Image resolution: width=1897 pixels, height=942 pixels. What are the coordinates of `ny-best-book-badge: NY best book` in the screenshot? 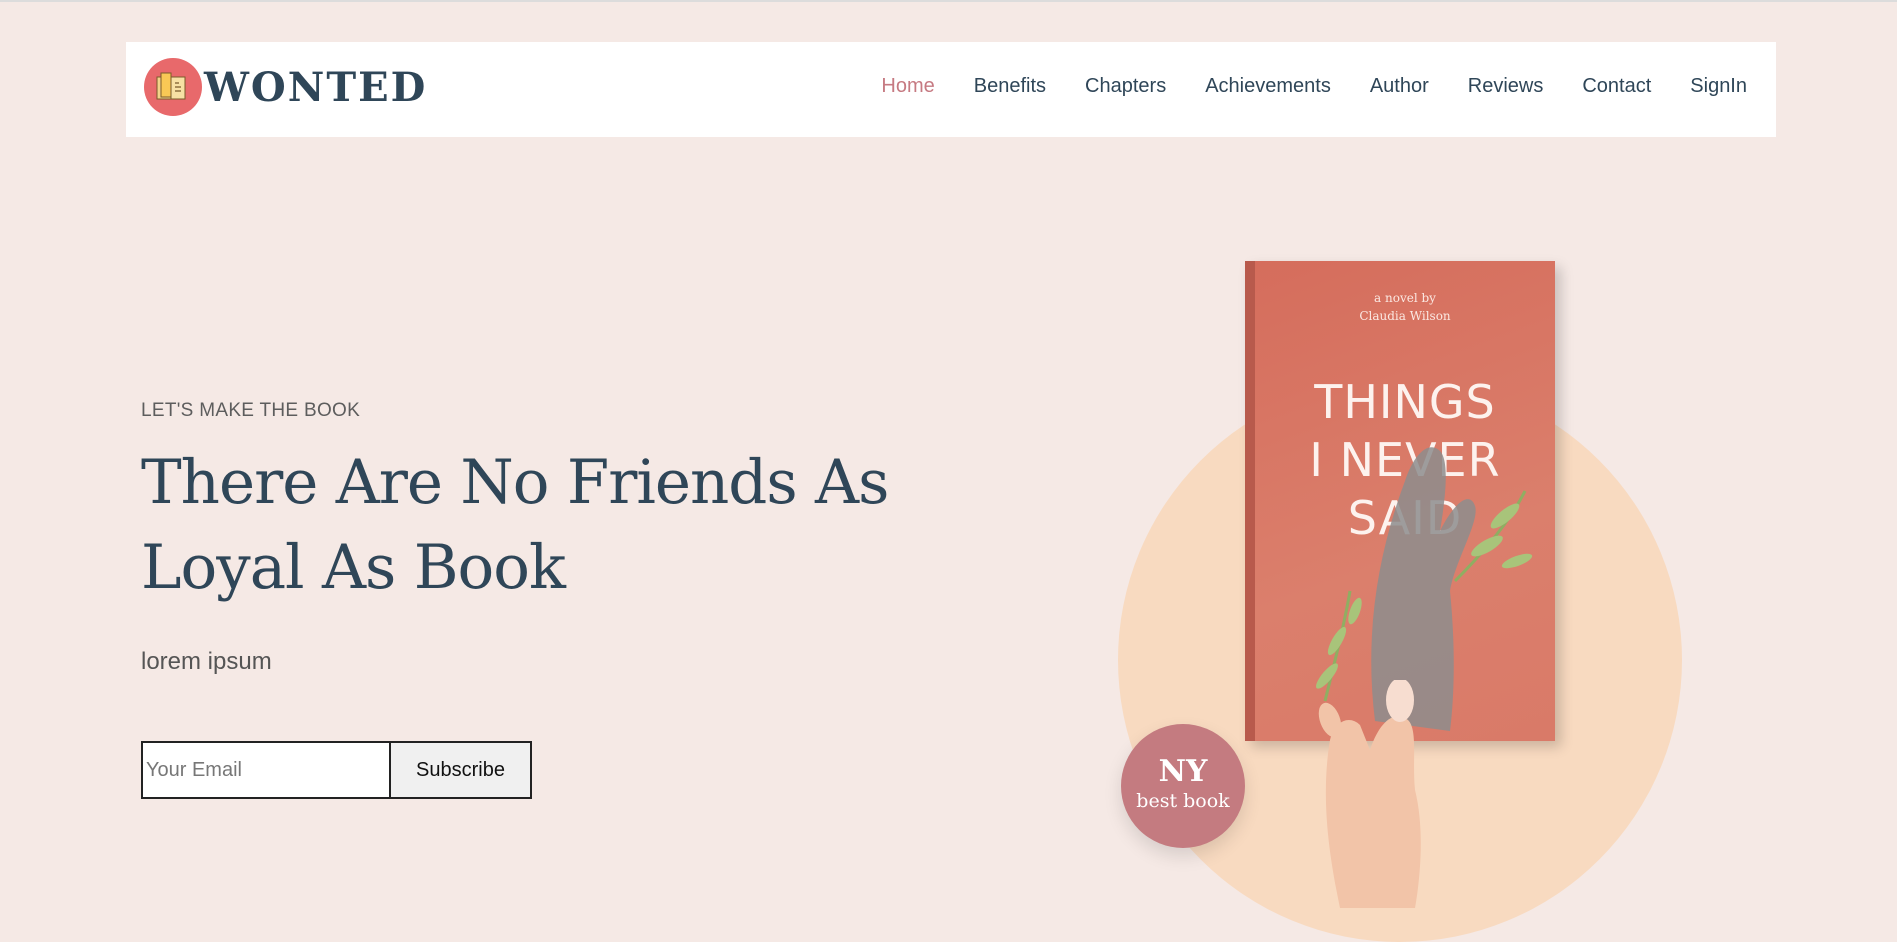 It's located at (1183, 786).